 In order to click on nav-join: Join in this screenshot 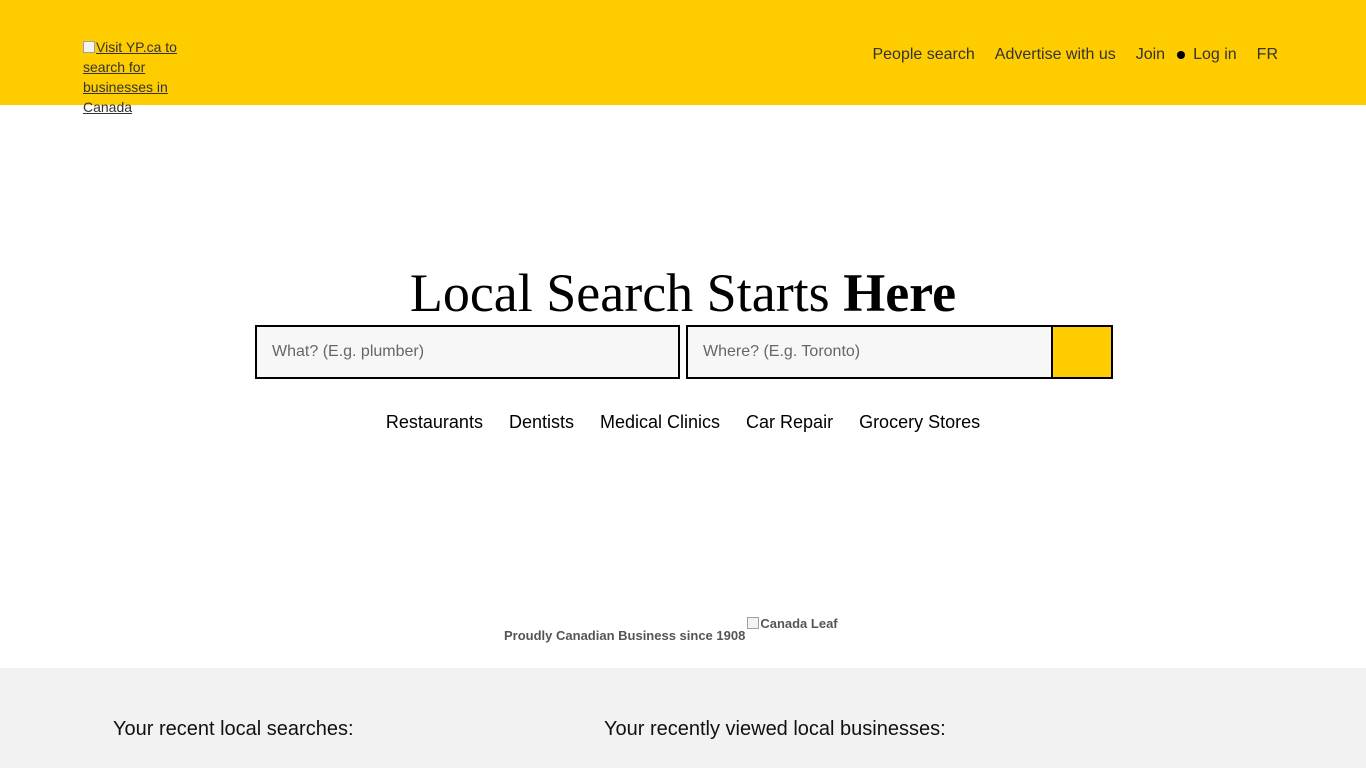, I will do `click(1150, 55)`.